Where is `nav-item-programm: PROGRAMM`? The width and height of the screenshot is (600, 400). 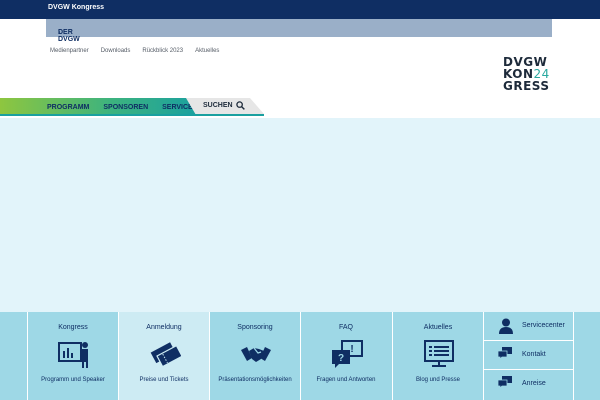
nav-item-programm: PROGRAMM is located at coordinates (68, 107).